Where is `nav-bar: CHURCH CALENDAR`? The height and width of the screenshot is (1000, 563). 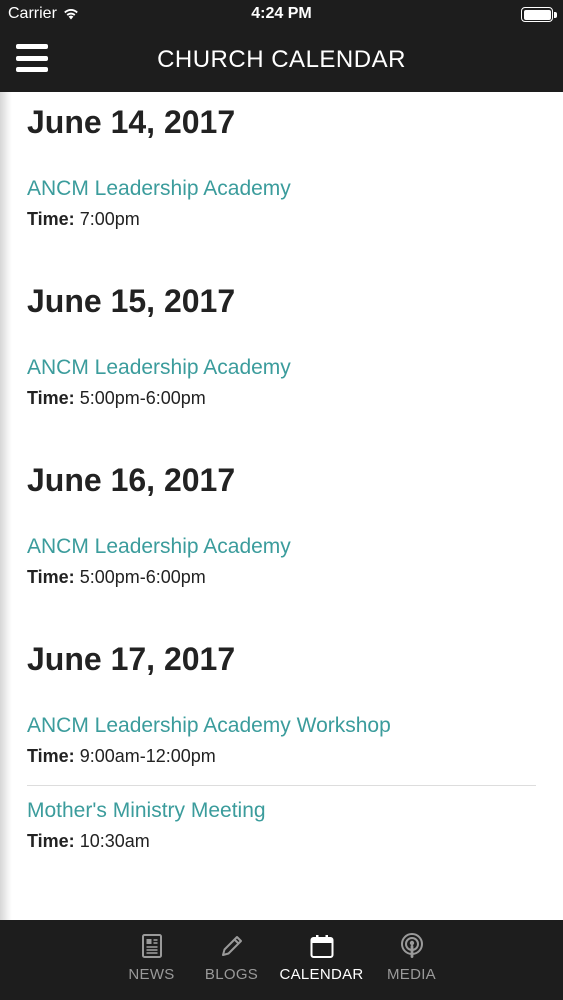 nav-bar: CHURCH CALENDAR is located at coordinates (281, 60).